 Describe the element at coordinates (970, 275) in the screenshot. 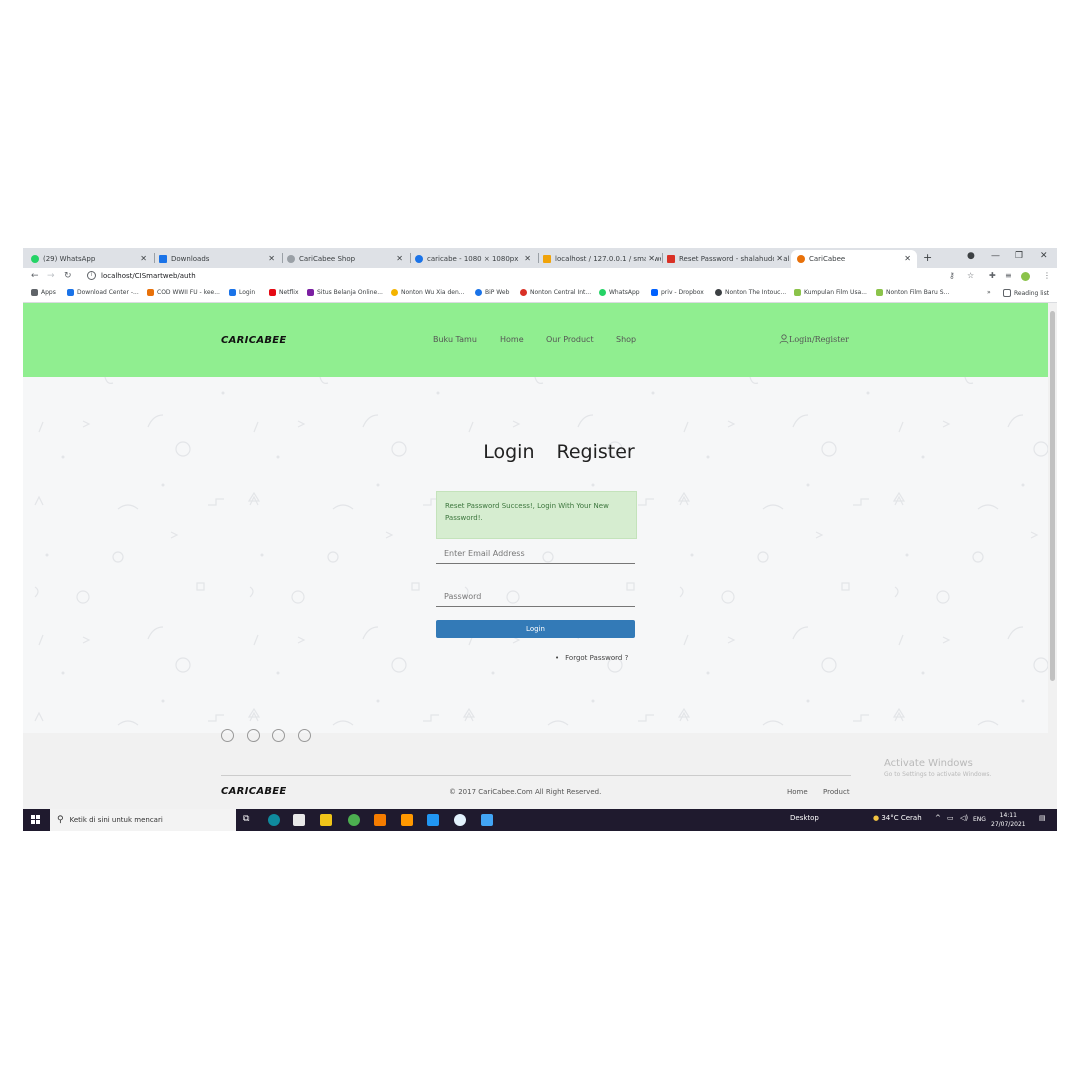

I see `star-icon: ☆` at that location.